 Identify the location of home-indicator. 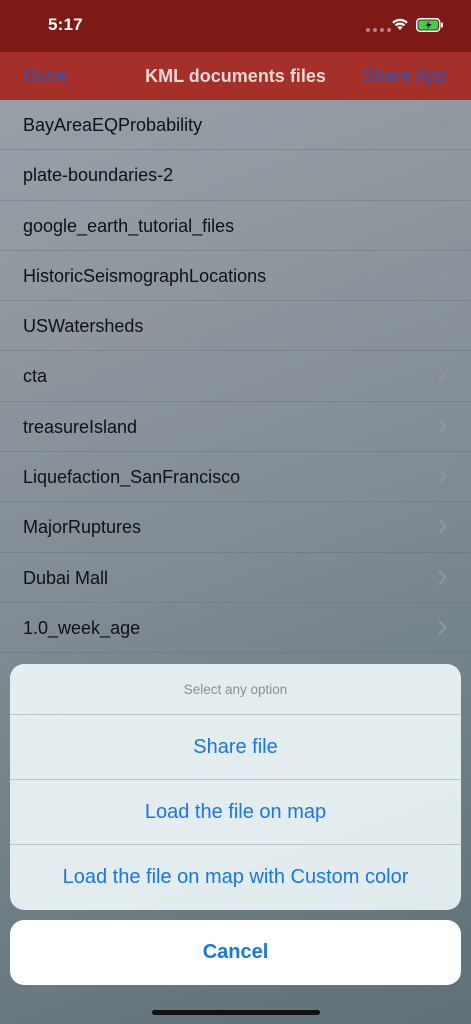
(236, 1012).